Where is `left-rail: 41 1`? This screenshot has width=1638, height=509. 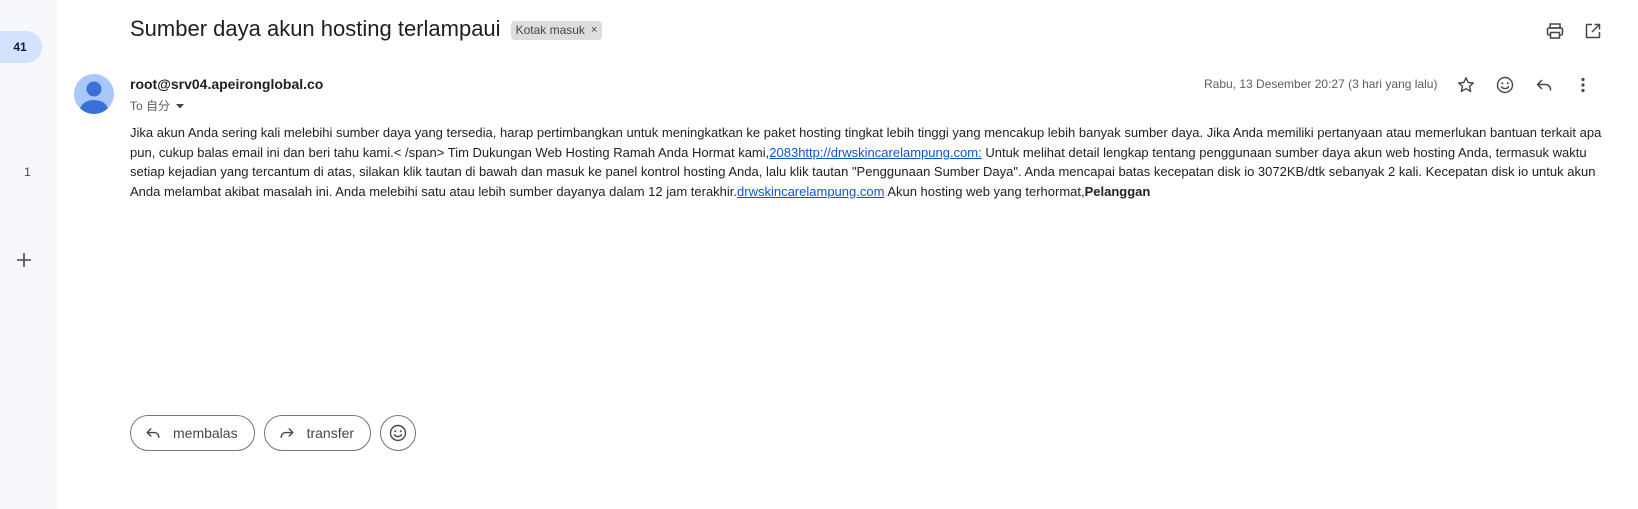 left-rail: 41 1 is located at coordinates (28, 254).